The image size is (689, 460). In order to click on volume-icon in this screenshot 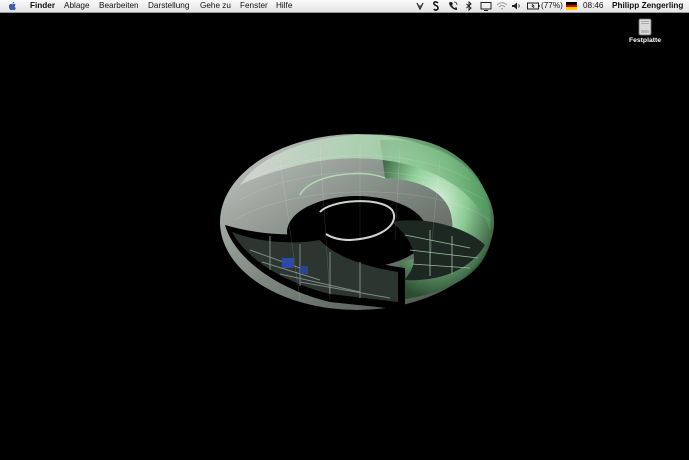, I will do `click(516, 6)`.